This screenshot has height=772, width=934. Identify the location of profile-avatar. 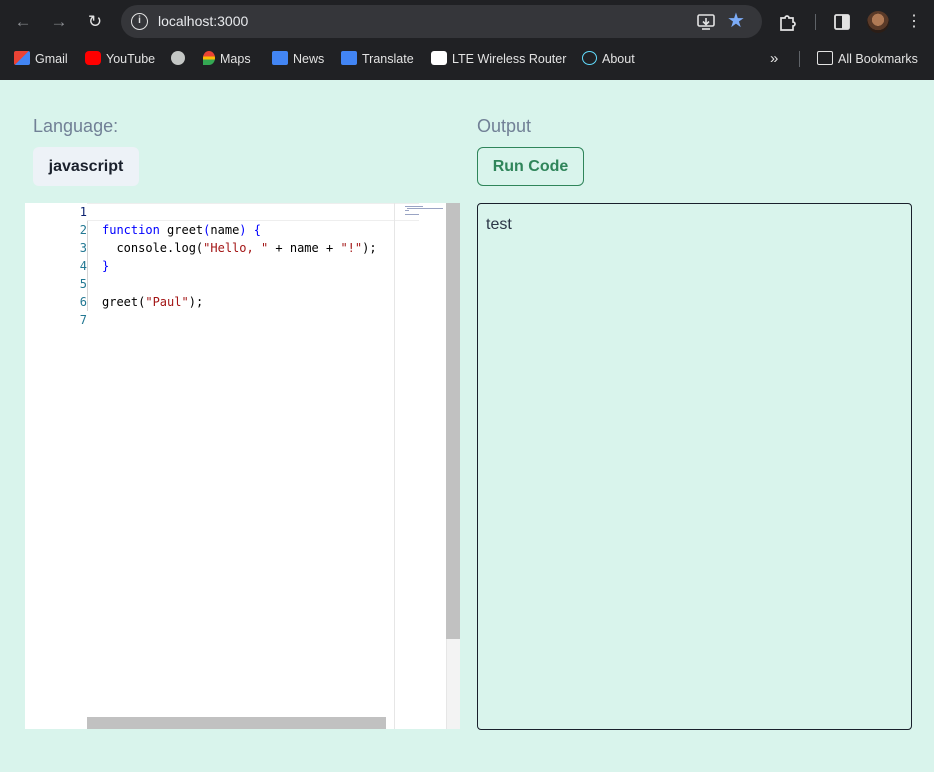
(878, 22).